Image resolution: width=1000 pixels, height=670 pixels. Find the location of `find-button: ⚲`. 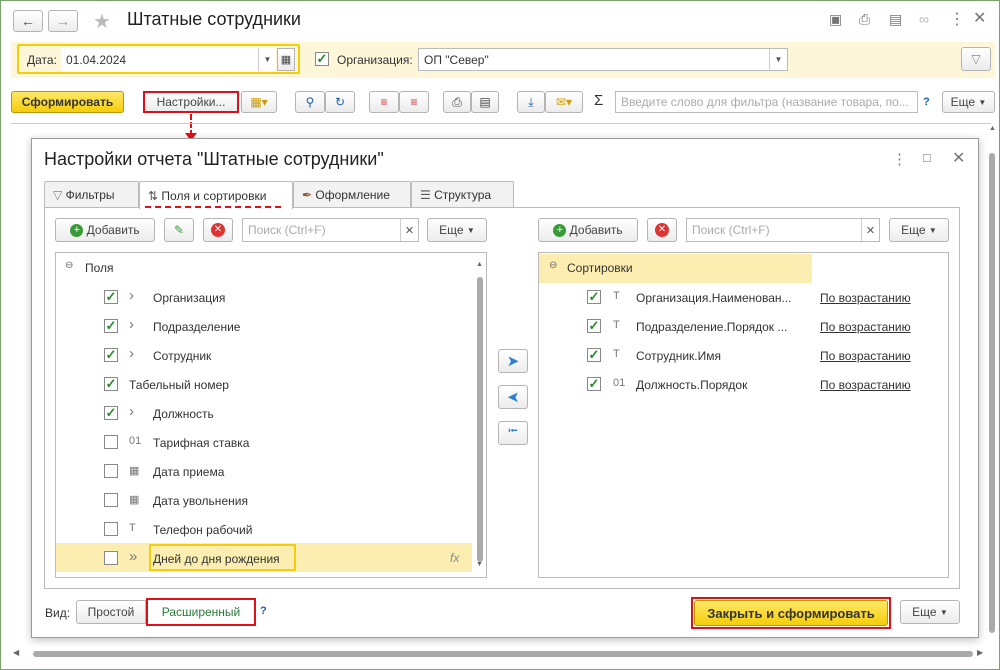

find-button: ⚲ is located at coordinates (310, 102).